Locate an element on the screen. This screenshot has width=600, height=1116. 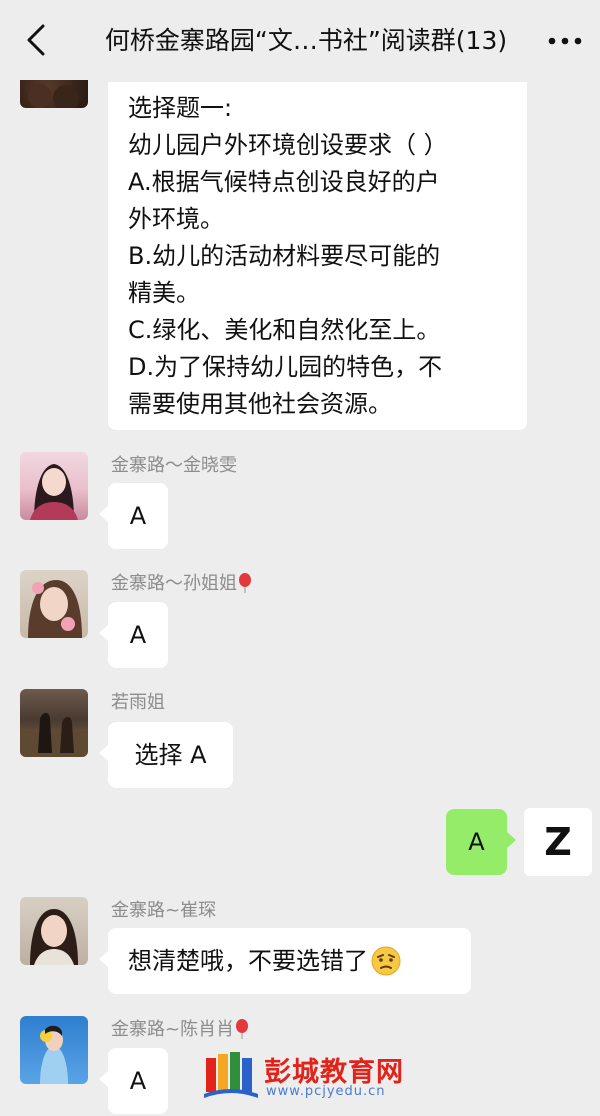
back-button is located at coordinates (36, 40).